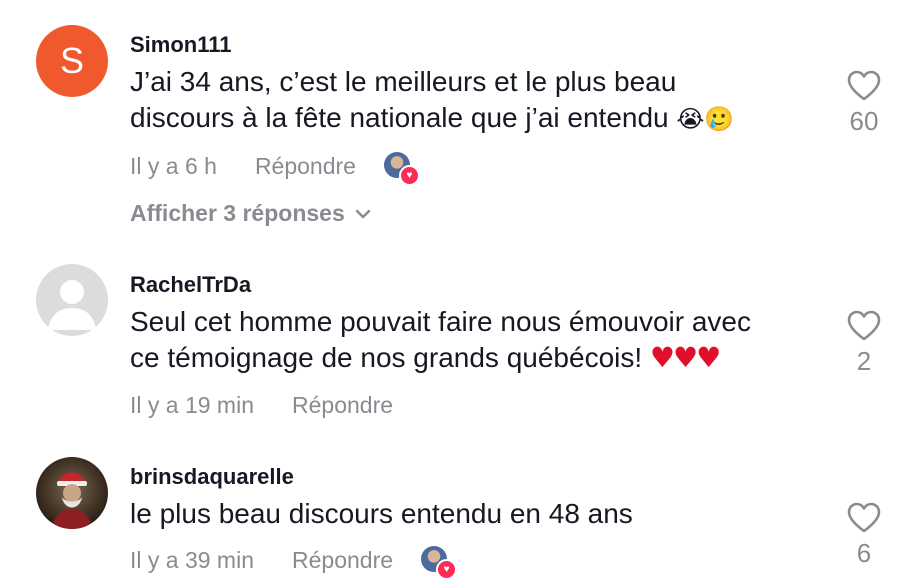  What do you see at coordinates (190, 285) in the screenshot?
I see `comment-username: RachelTrDa` at bounding box center [190, 285].